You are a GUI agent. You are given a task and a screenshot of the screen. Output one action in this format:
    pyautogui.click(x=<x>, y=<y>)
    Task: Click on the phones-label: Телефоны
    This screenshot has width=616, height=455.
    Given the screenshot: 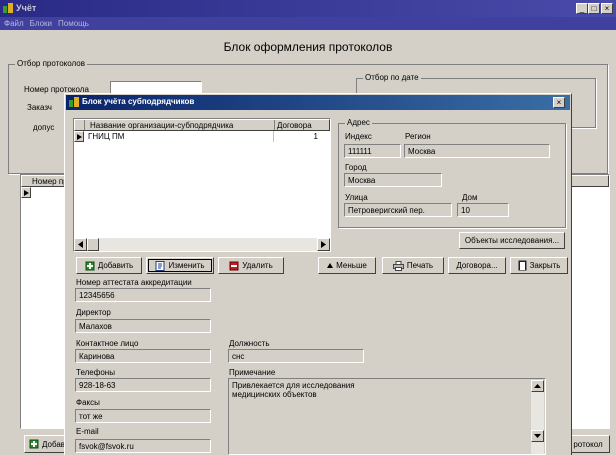 What is the action you would take?
    pyautogui.click(x=95, y=372)
    